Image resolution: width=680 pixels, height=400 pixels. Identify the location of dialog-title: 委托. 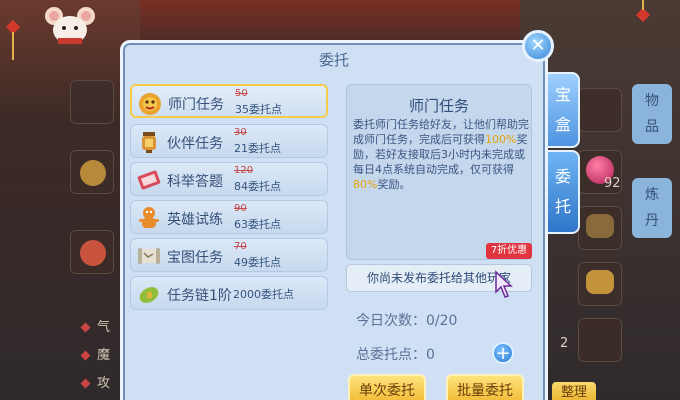
(333, 60).